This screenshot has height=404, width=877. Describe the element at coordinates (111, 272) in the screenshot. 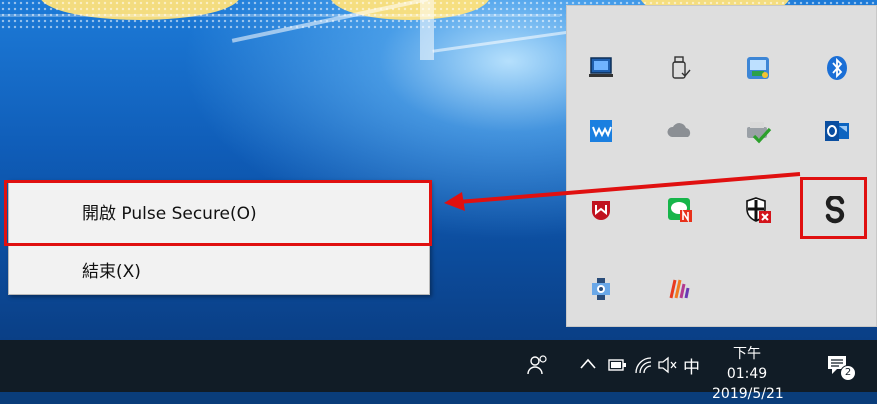

I see `menu-item-exit-label: 結束(X)` at that location.